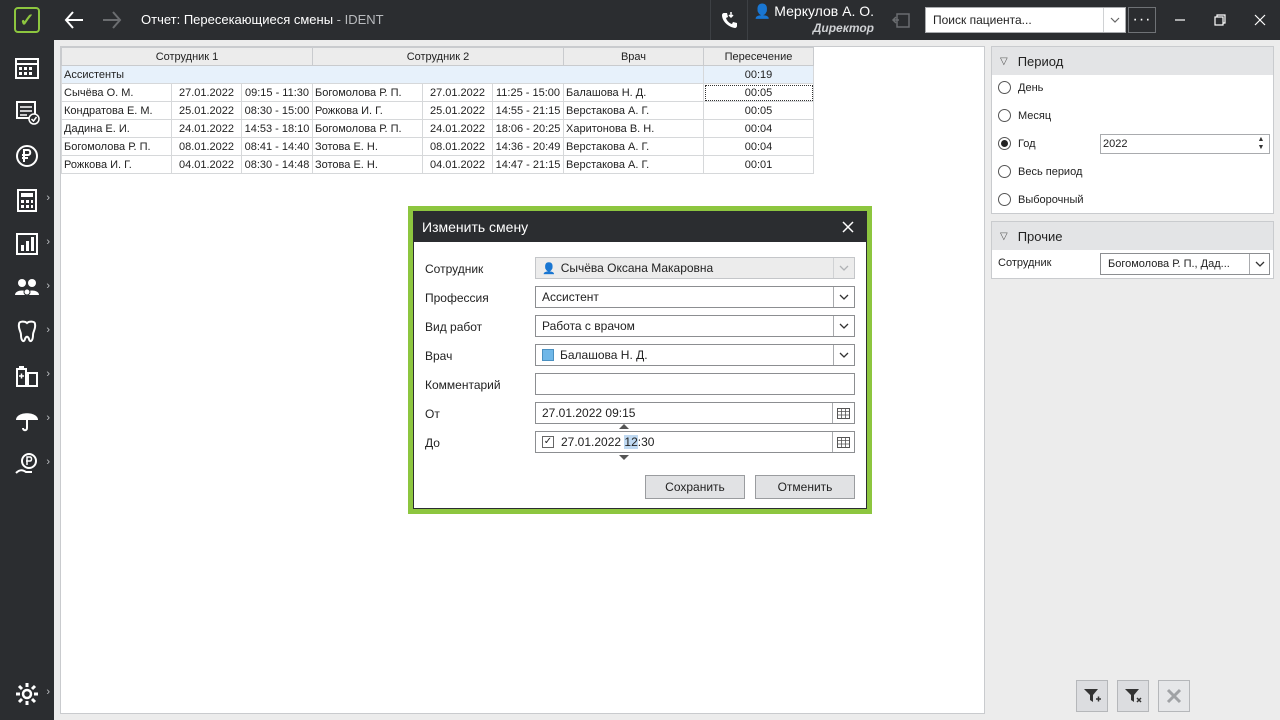 This screenshot has width=1280, height=720. What do you see at coordinates (758, 56) in the screenshot?
I see `header-overlap: Пересечение` at bounding box center [758, 56].